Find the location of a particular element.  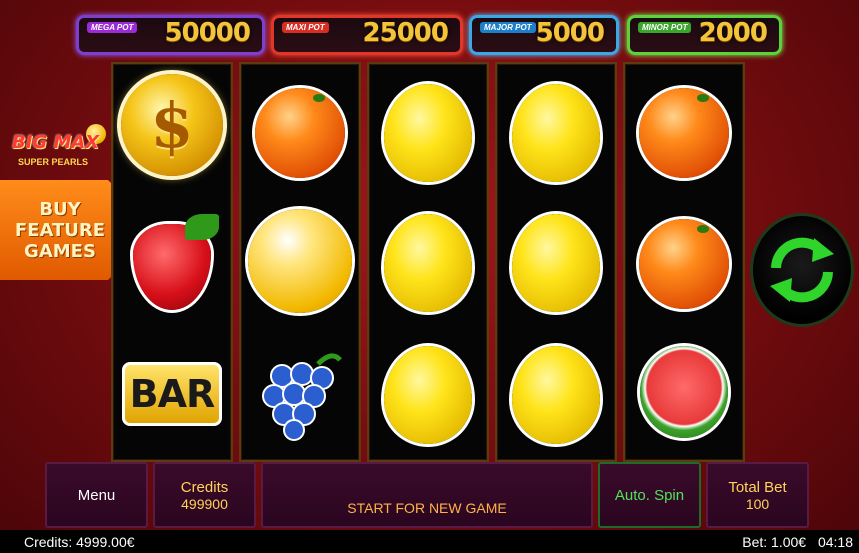

jackpot-mega-label: MEGA POT is located at coordinates (112, 27).